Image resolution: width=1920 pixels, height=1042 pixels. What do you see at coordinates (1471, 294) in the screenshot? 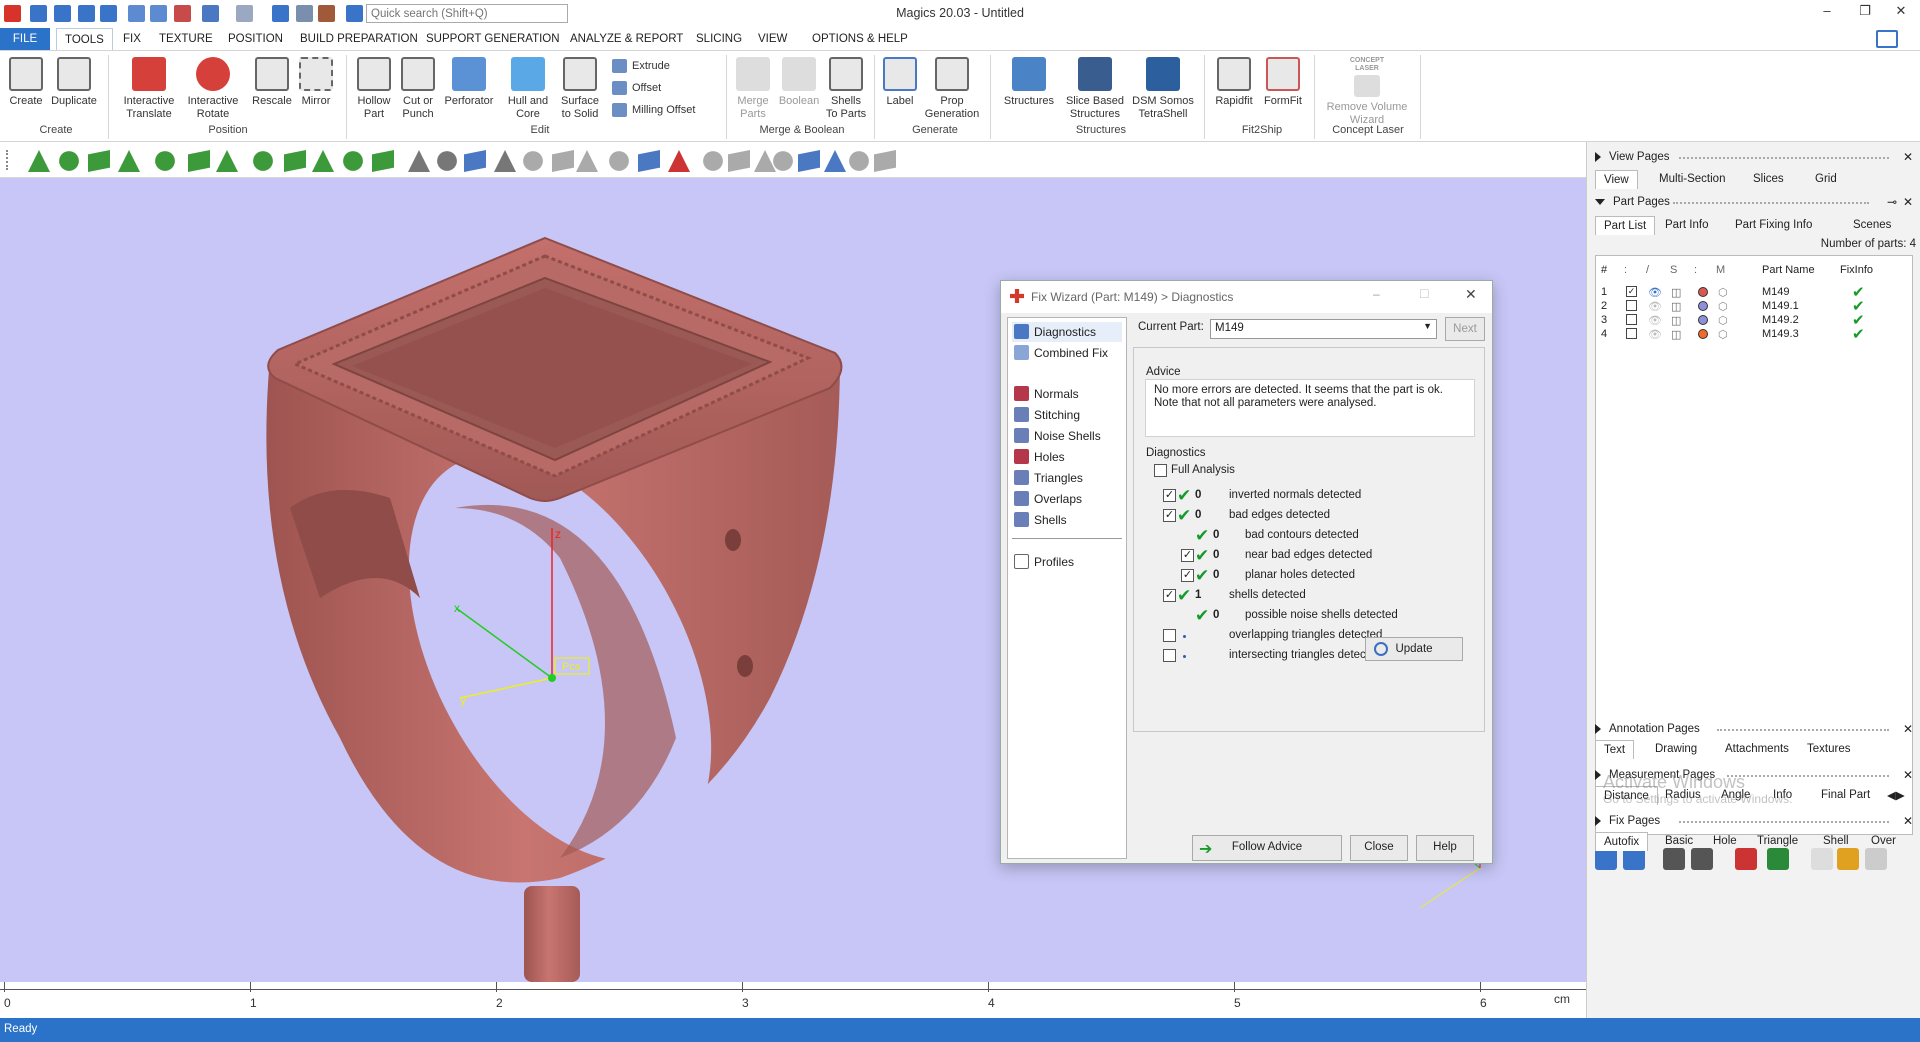
I see `dialog-close-icon: ✕` at bounding box center [1471, 294].